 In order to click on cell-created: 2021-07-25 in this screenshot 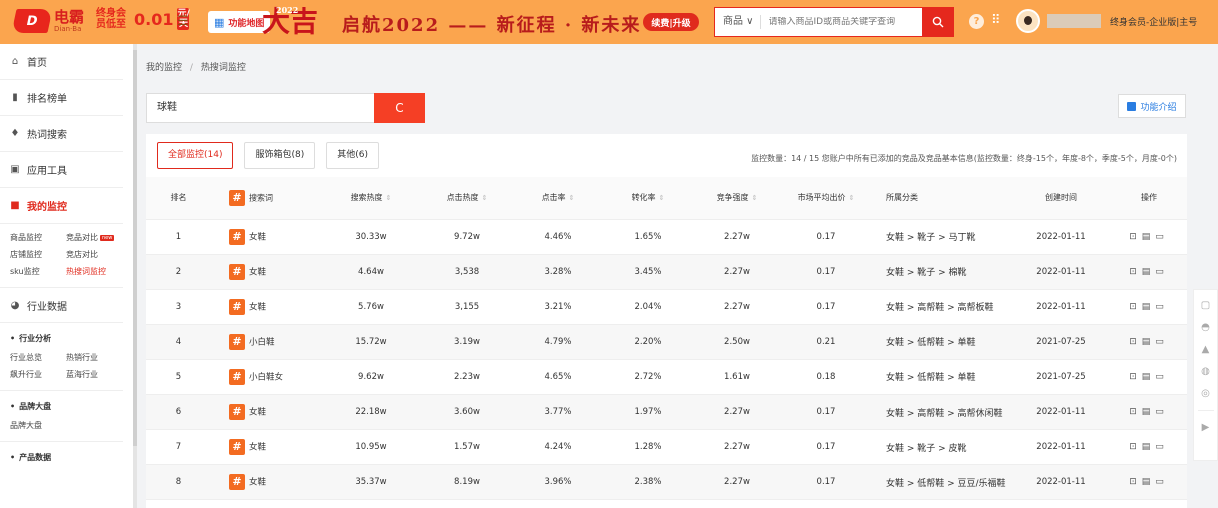, I will do `click(1061, 342)`.